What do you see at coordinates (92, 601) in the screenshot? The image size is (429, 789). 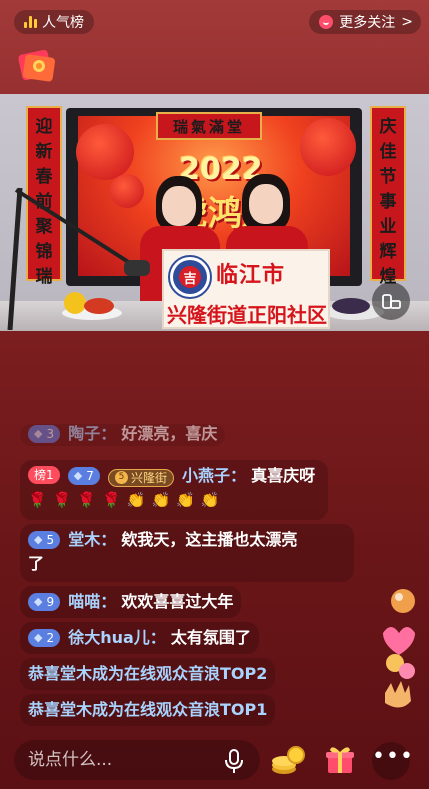 I see `username: 喵喵：` at bounding box center [92, 601].